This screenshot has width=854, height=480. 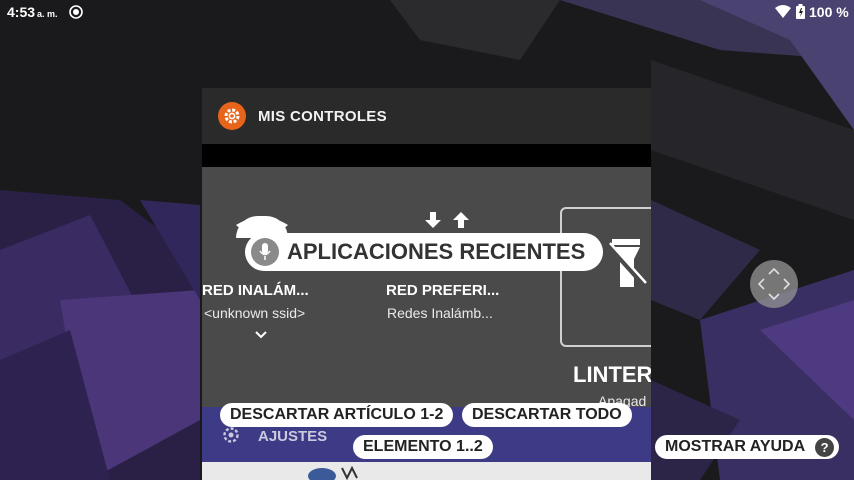 I want to click on help-icon: ?, so click(x=825, y=447).